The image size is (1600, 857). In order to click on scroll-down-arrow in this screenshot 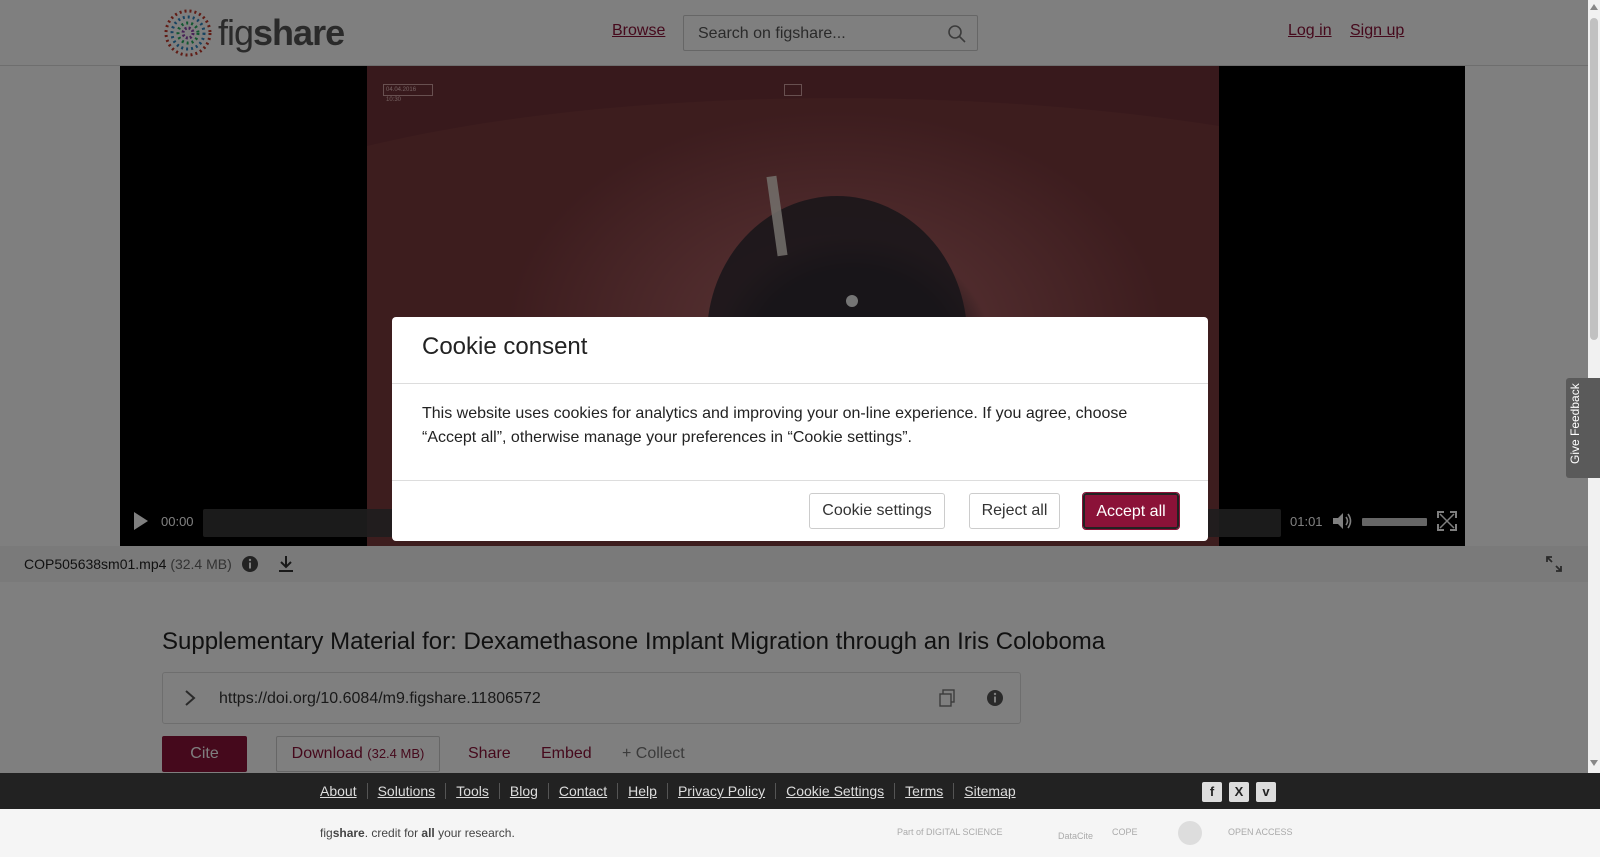, I will do `click(1594, 763)`.